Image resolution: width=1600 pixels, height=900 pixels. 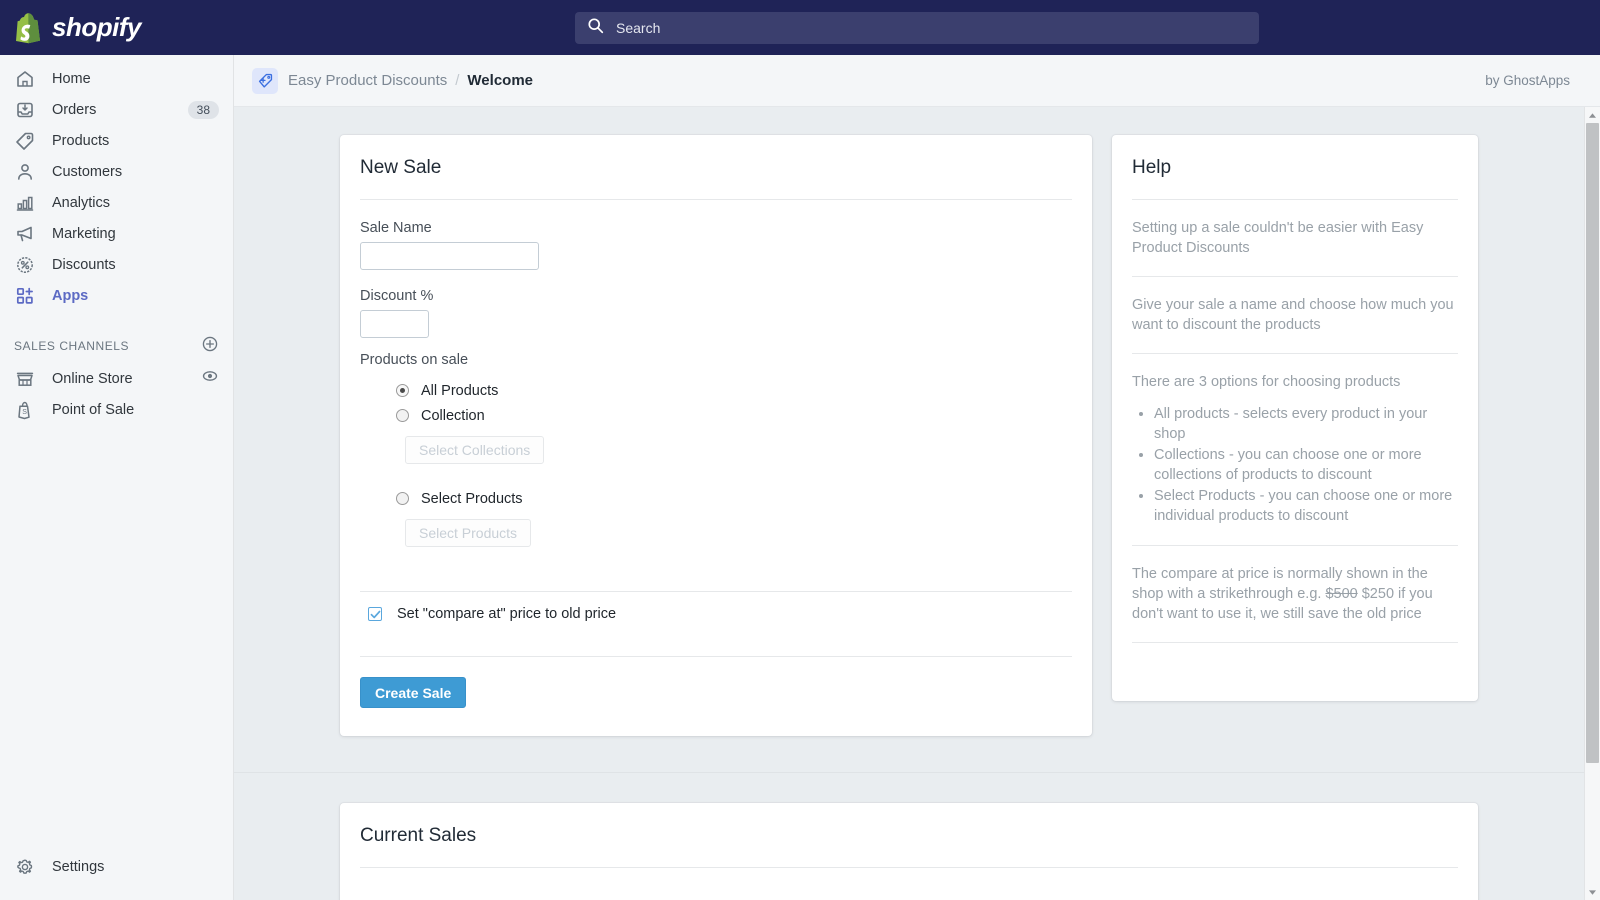 I want to click on sidebar-item-home: Home, so click(x=116, y=78).